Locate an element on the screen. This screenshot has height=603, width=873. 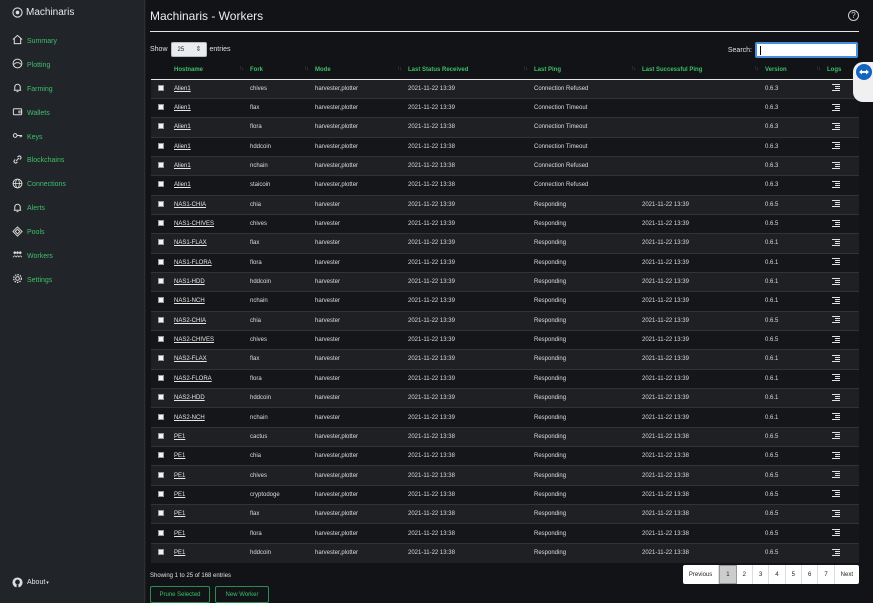
pagination-page: 6 is located at coordinates (810, 574).